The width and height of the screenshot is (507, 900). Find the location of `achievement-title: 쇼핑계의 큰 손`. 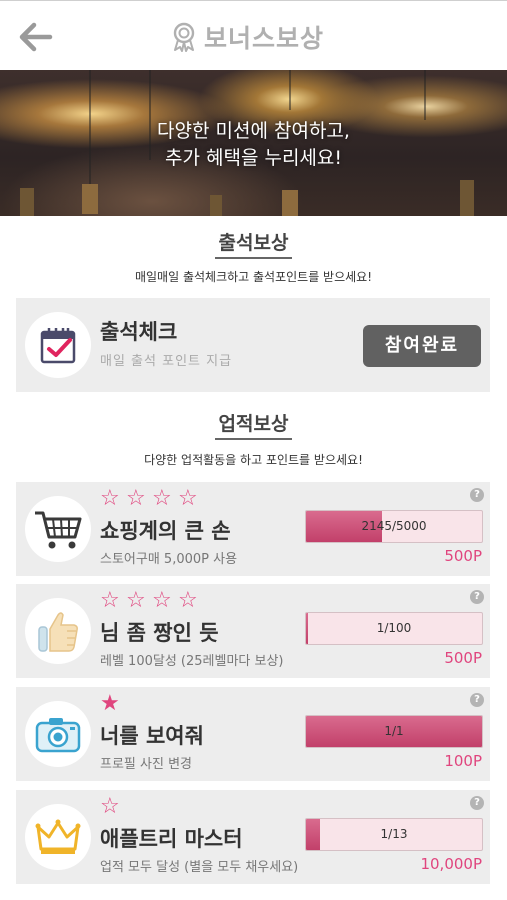

achievement-title: 쇼핑계의 큰 손 is located at coordinates (165, 531).